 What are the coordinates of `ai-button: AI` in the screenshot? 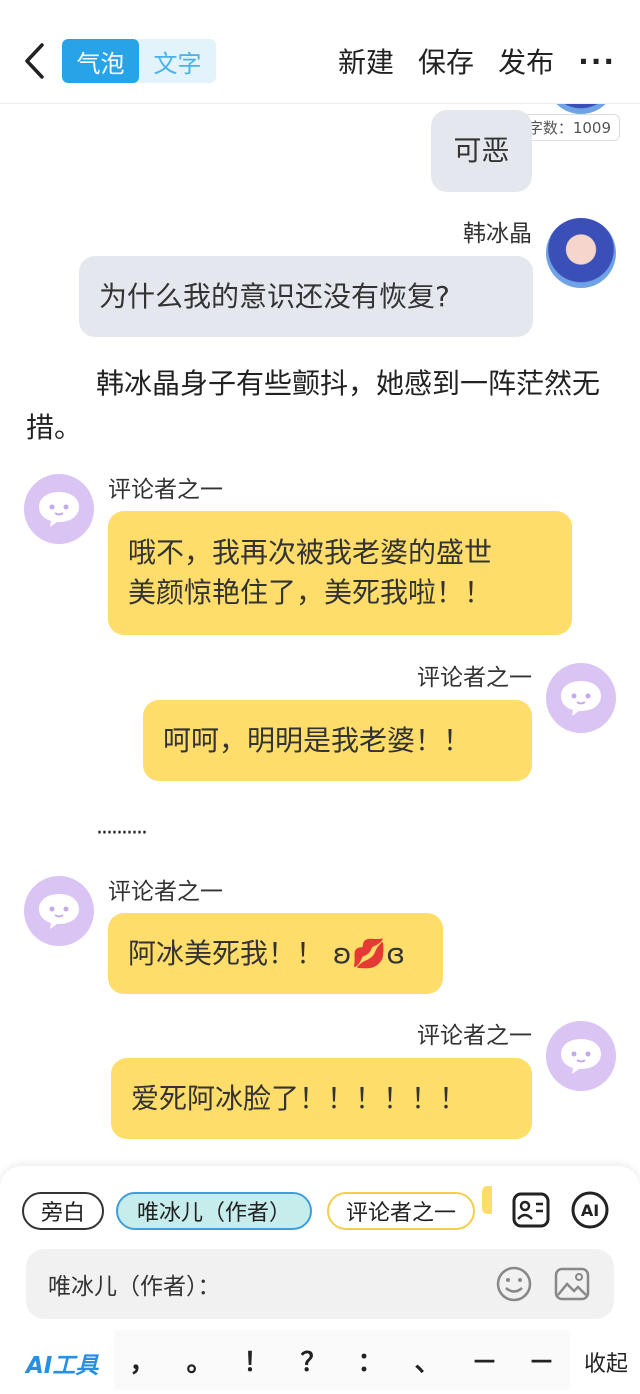 It's located at (590, 1210).